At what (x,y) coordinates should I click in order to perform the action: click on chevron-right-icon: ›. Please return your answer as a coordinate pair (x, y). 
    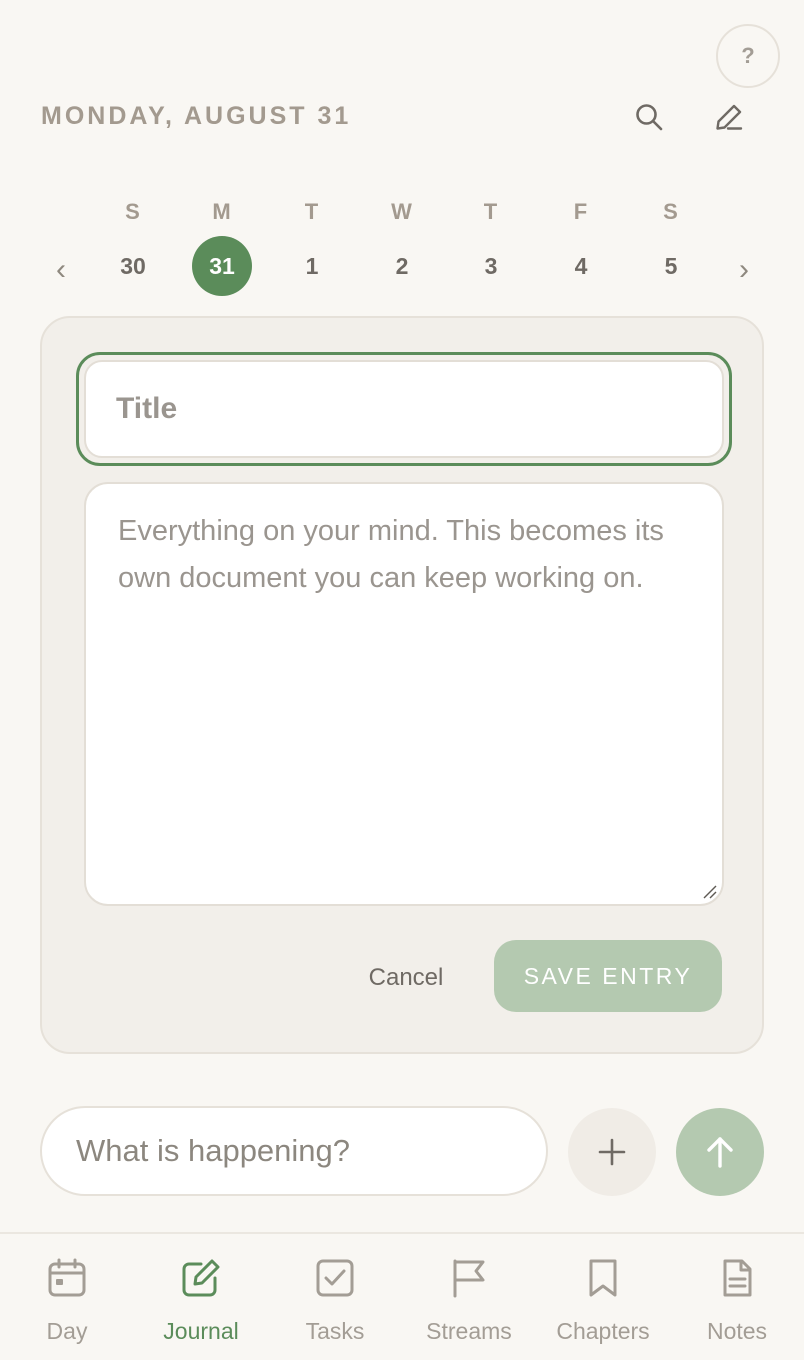
    Looking at the image, I should click on (744, 269).